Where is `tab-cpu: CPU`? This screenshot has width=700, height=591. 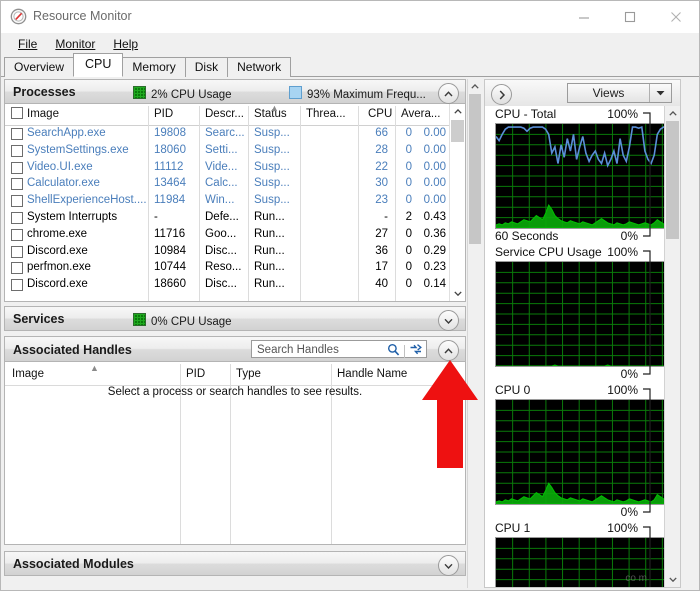 tab-cpu: CPU is located at coordinates (98, 65).